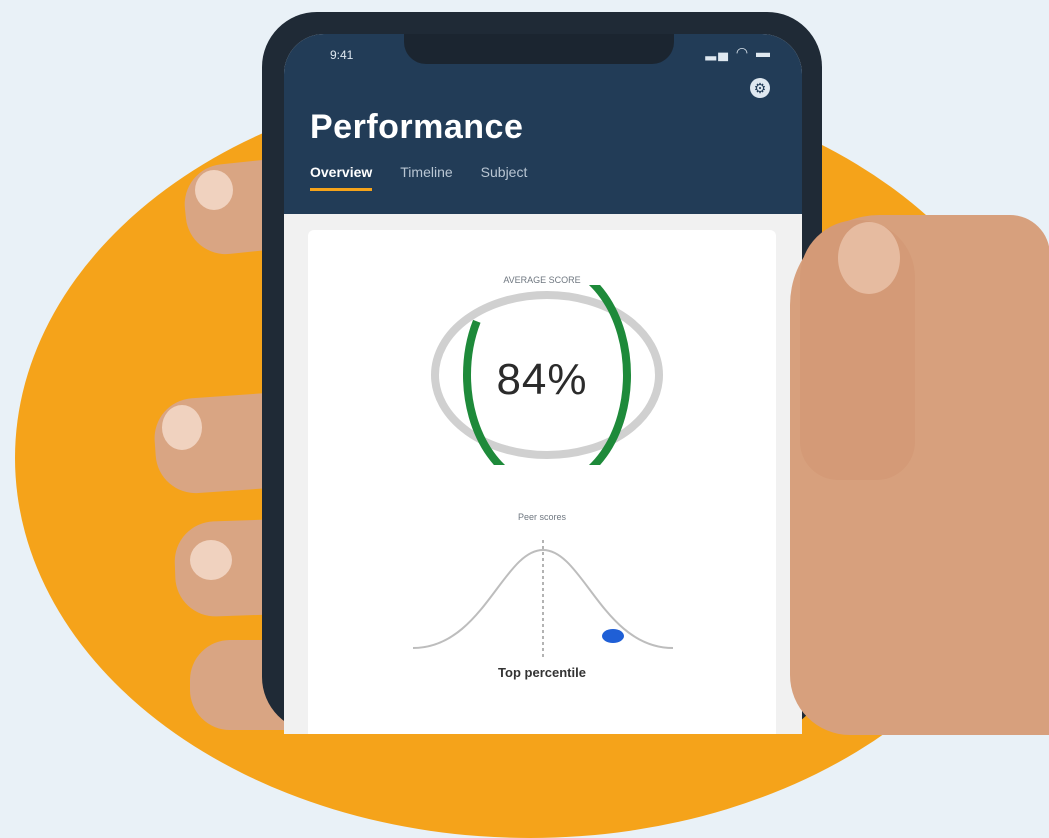  What do you see at coordinates (738, 52) in the screenshot?
I see `status-icons: ▂▄ ◠ ▬` at bounding box center [738, 52].